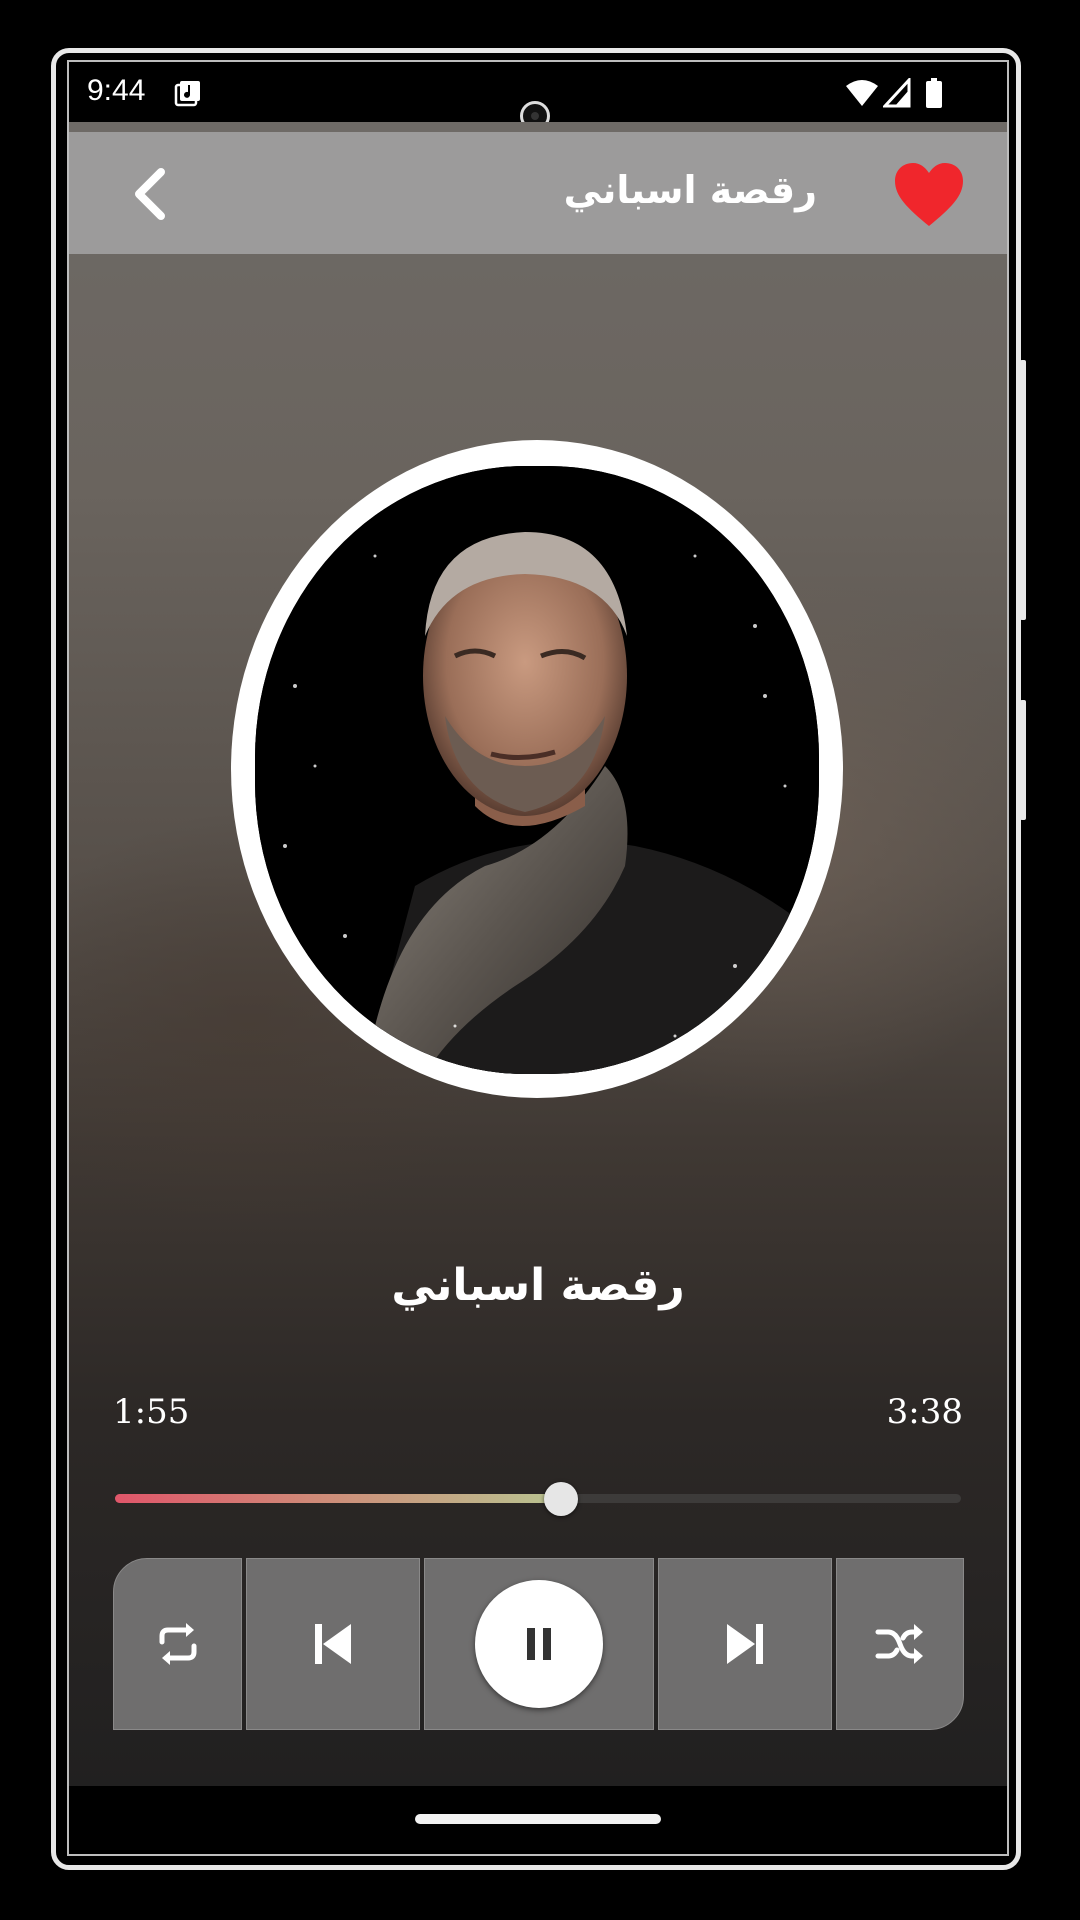  I want to click on seek-bar, so click(538, 1498).